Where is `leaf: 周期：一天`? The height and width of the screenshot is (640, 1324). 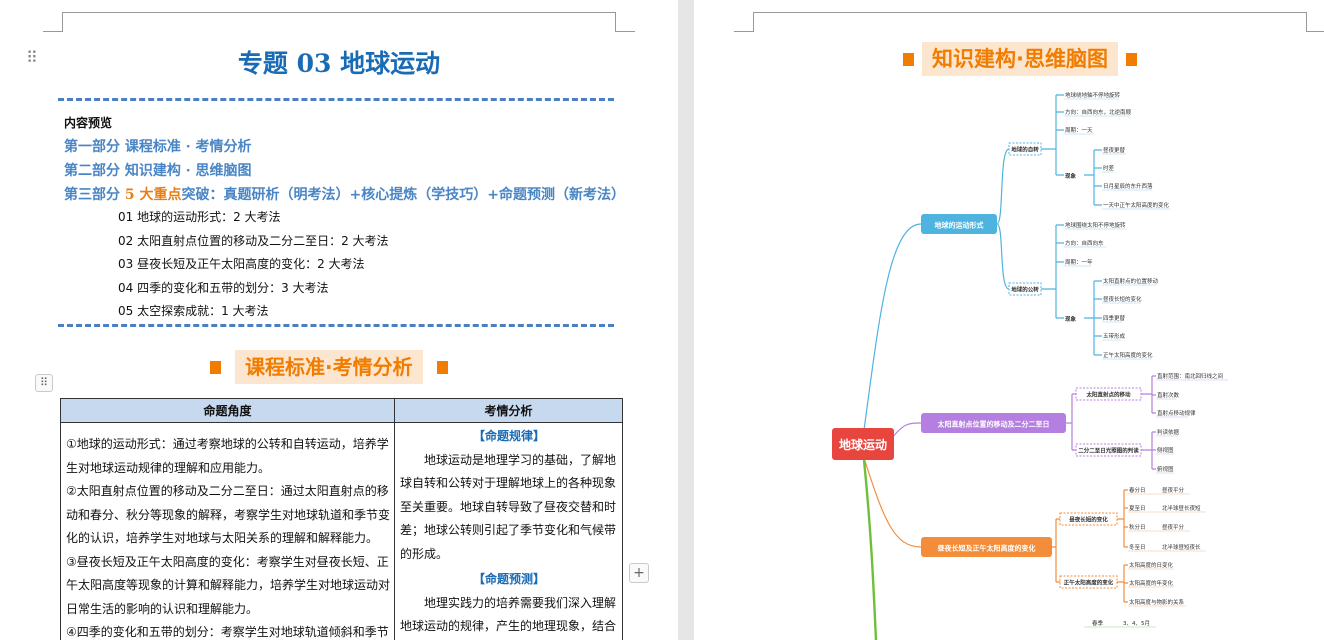
leaf: 周期：一天 is located at coordinates (1079, 130).